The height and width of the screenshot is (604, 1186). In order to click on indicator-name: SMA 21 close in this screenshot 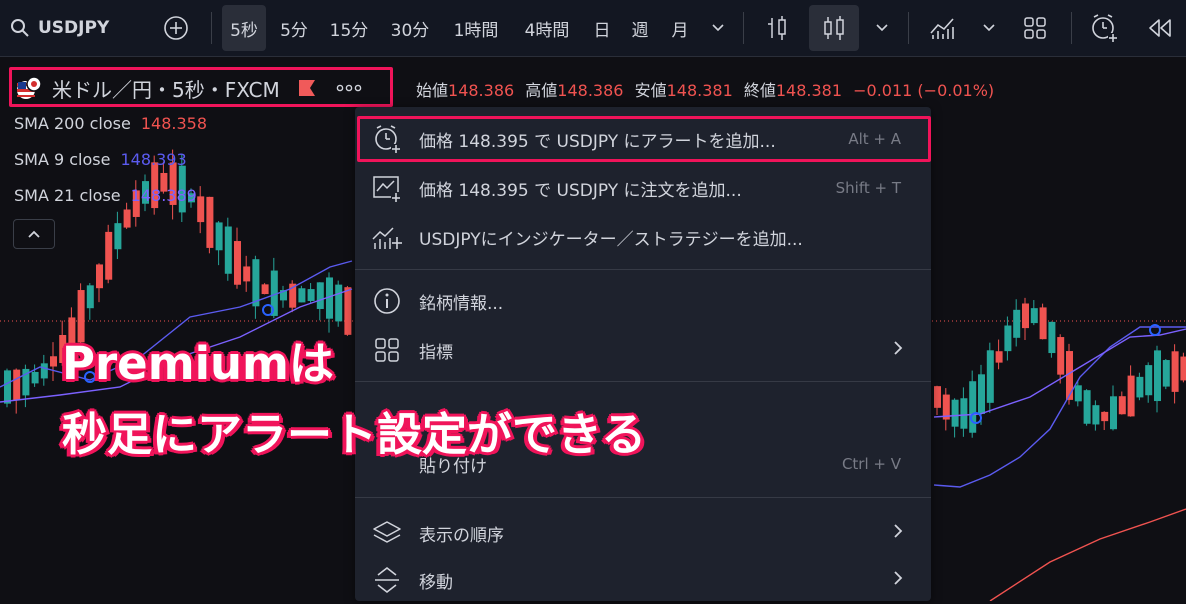, I will do `click(67, 195)`.